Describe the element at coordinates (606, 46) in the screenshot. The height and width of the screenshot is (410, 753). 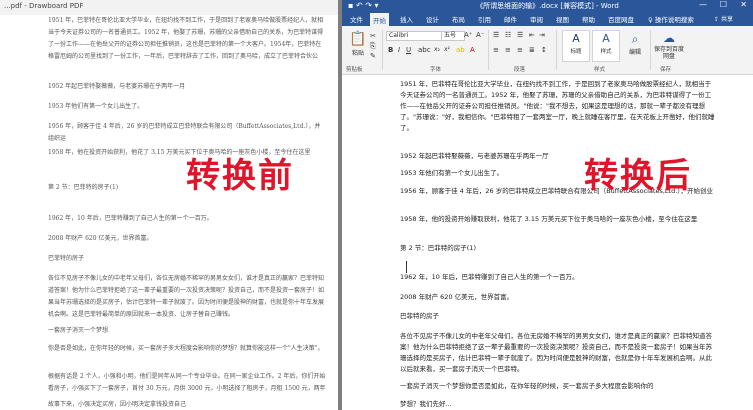
I see `styles-gallery-button: A 样式` at that location.